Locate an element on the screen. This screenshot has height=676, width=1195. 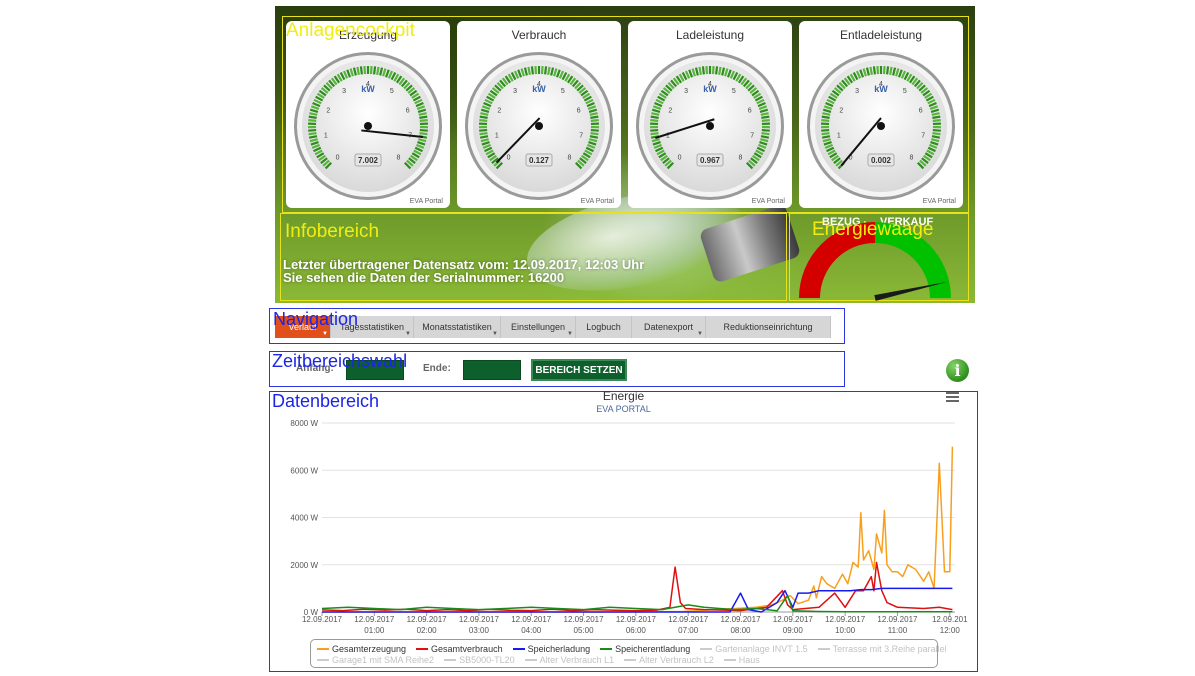
legend-item: Gartenanlage INVT 1.5 is located at coordinates (754, 649).